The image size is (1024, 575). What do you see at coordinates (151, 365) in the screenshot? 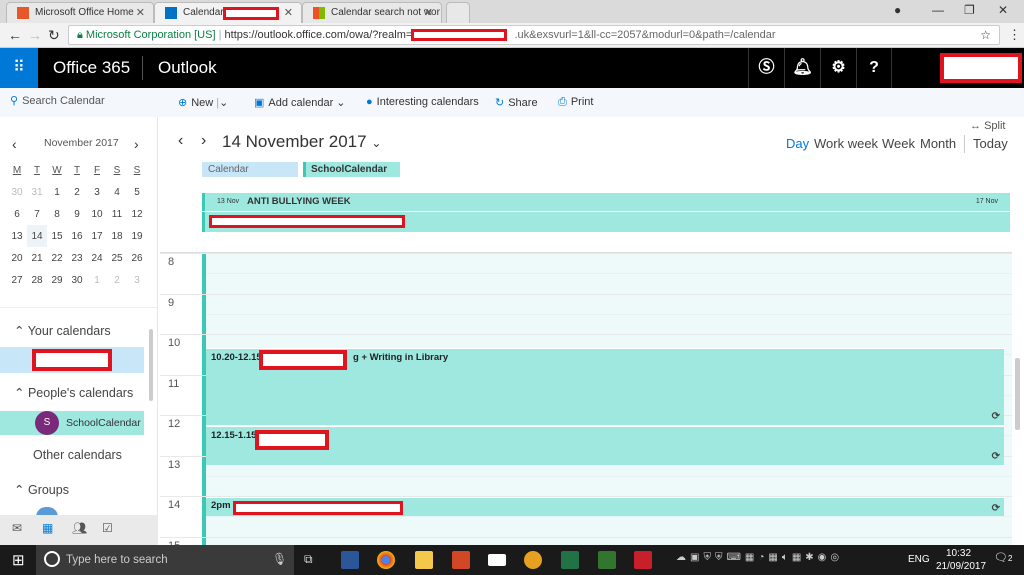
I see `sidebar-scrollbar` at bounding box center [151, 365].